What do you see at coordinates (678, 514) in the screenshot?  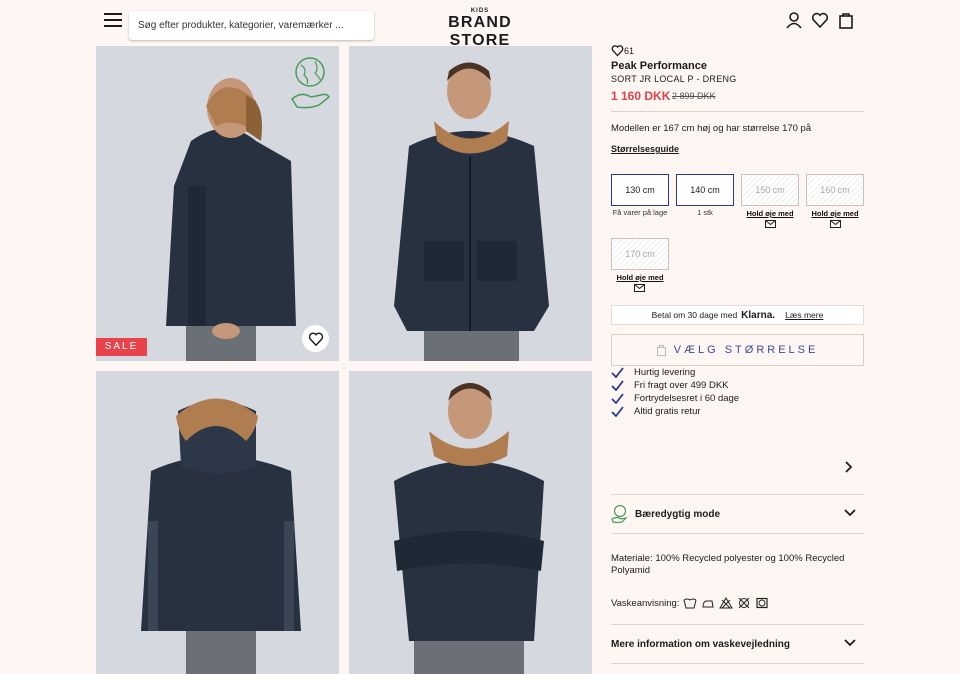 I see `accordion-title: Bæredygtig mode` at bounding box center [678, 514].